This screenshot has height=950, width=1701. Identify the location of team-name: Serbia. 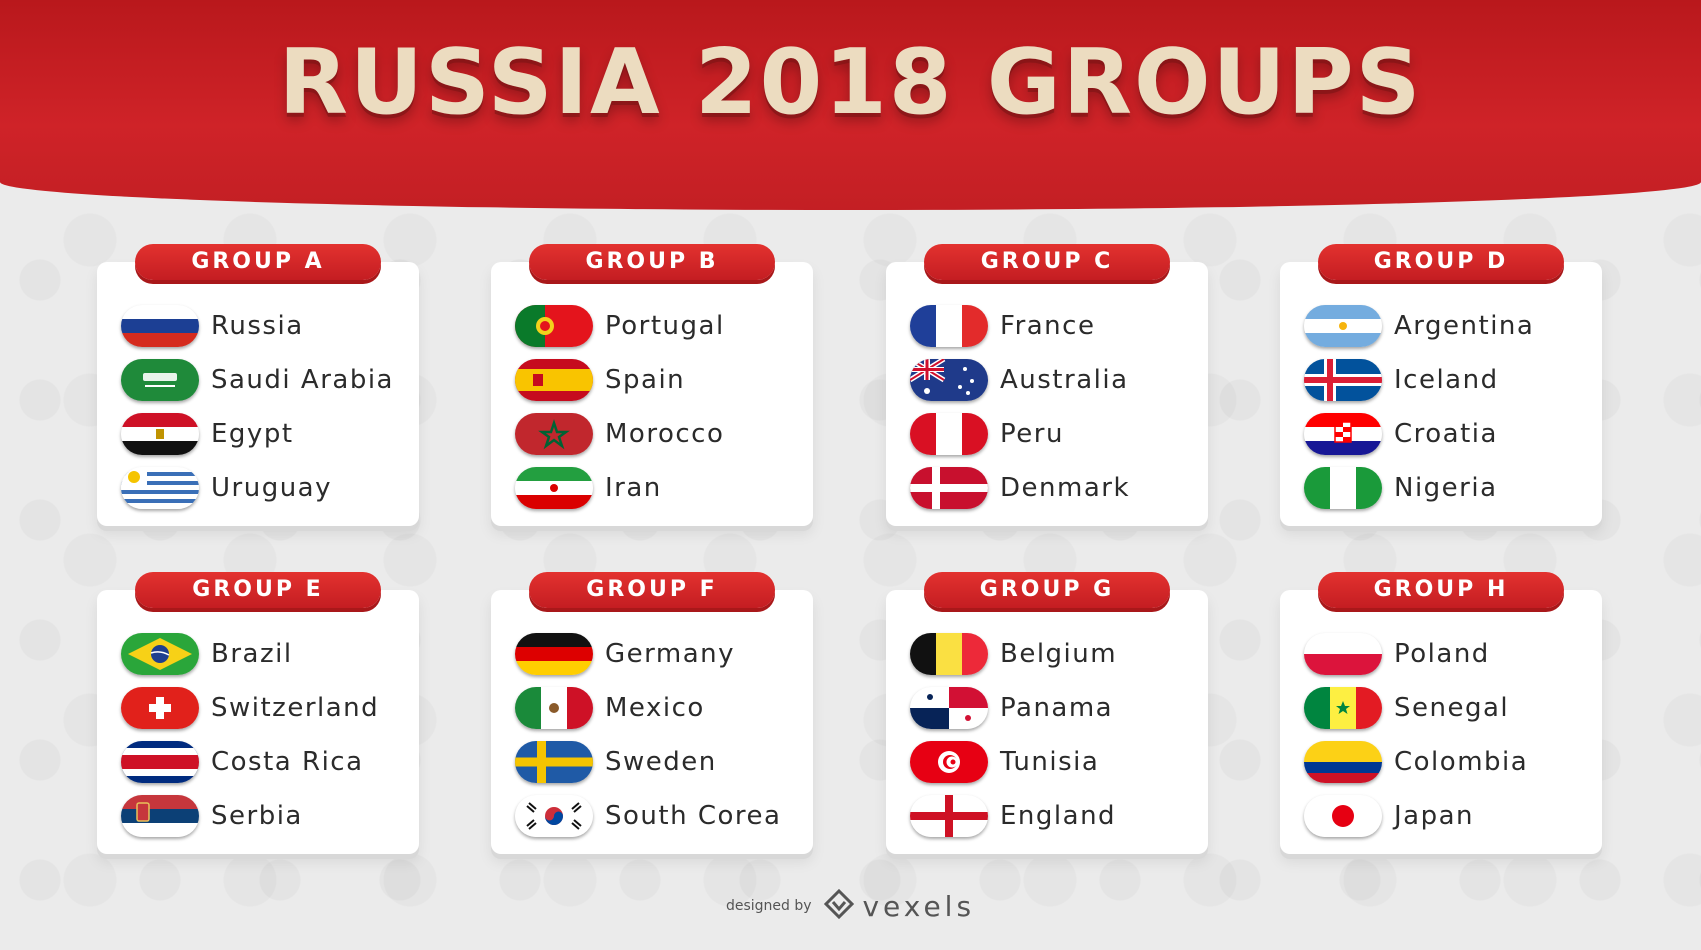
(257, 816).